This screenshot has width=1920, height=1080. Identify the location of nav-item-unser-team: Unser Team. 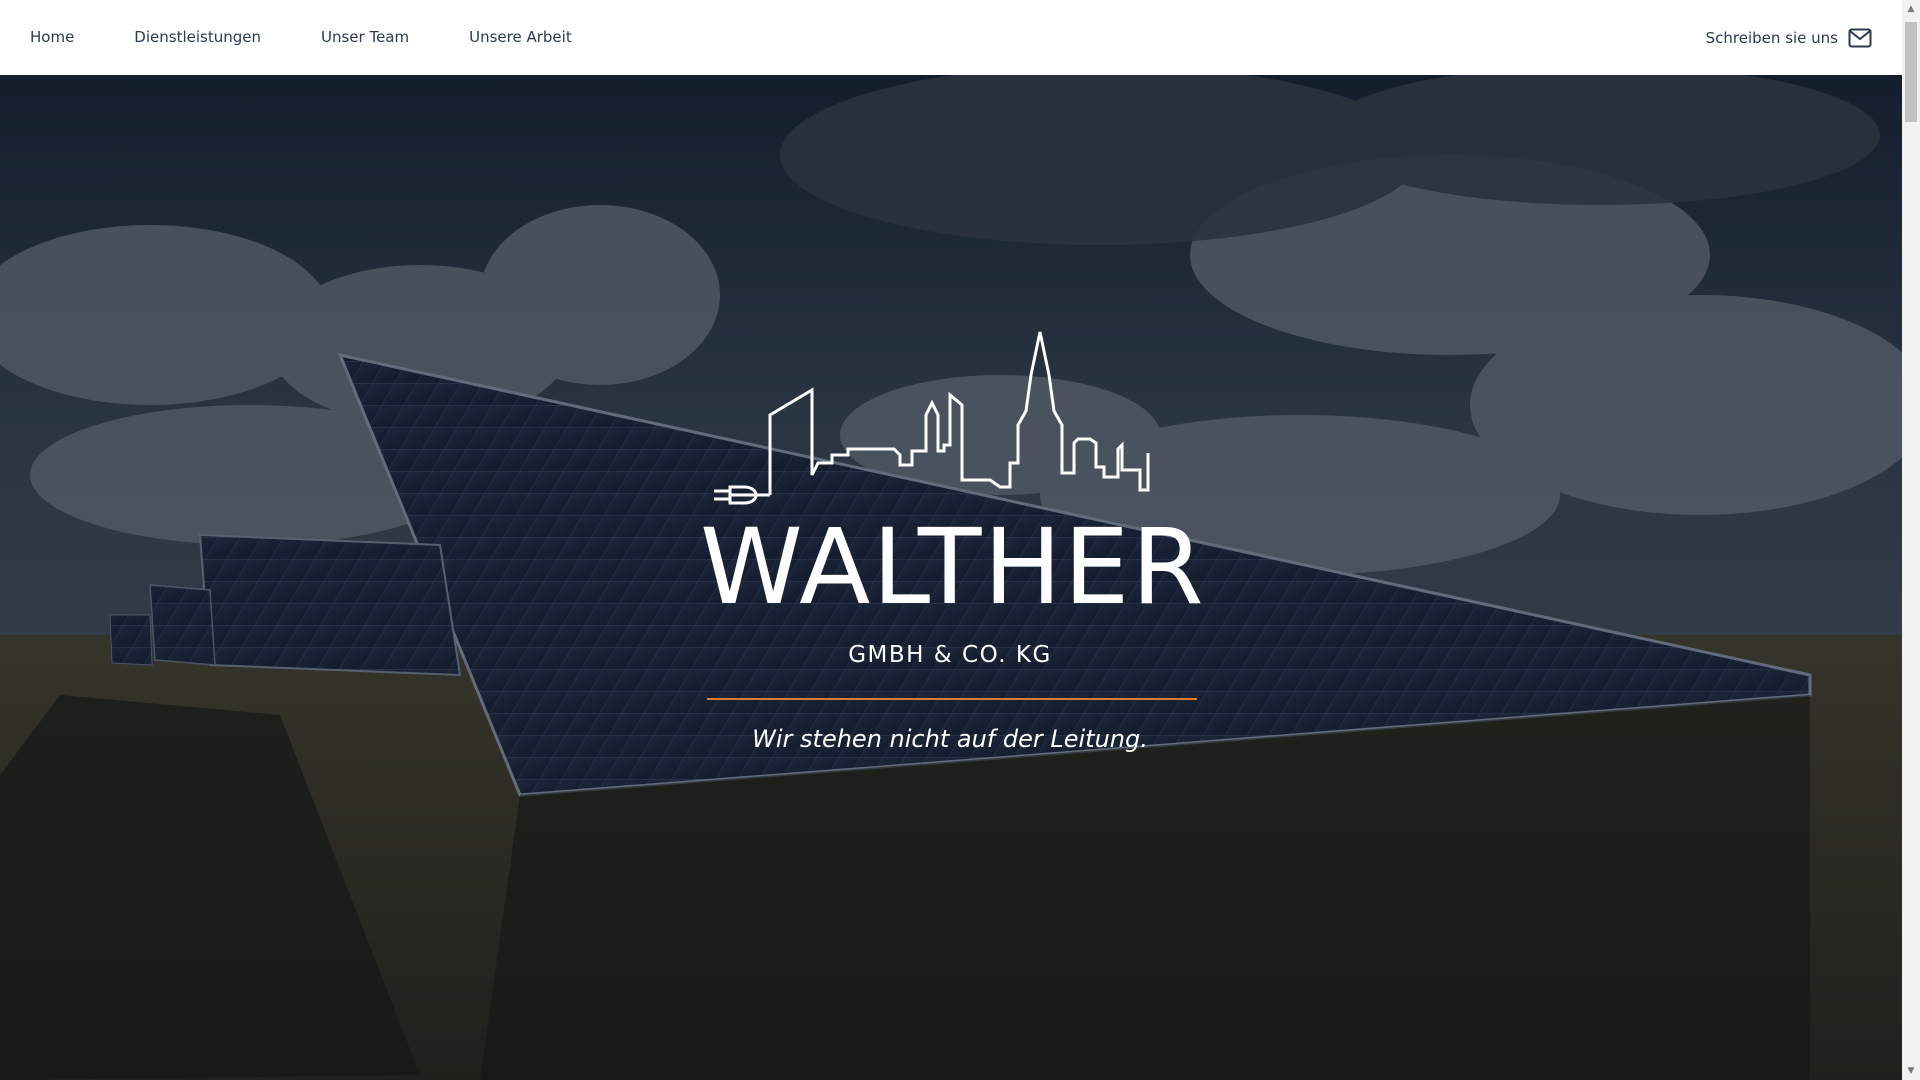
(365, 37).